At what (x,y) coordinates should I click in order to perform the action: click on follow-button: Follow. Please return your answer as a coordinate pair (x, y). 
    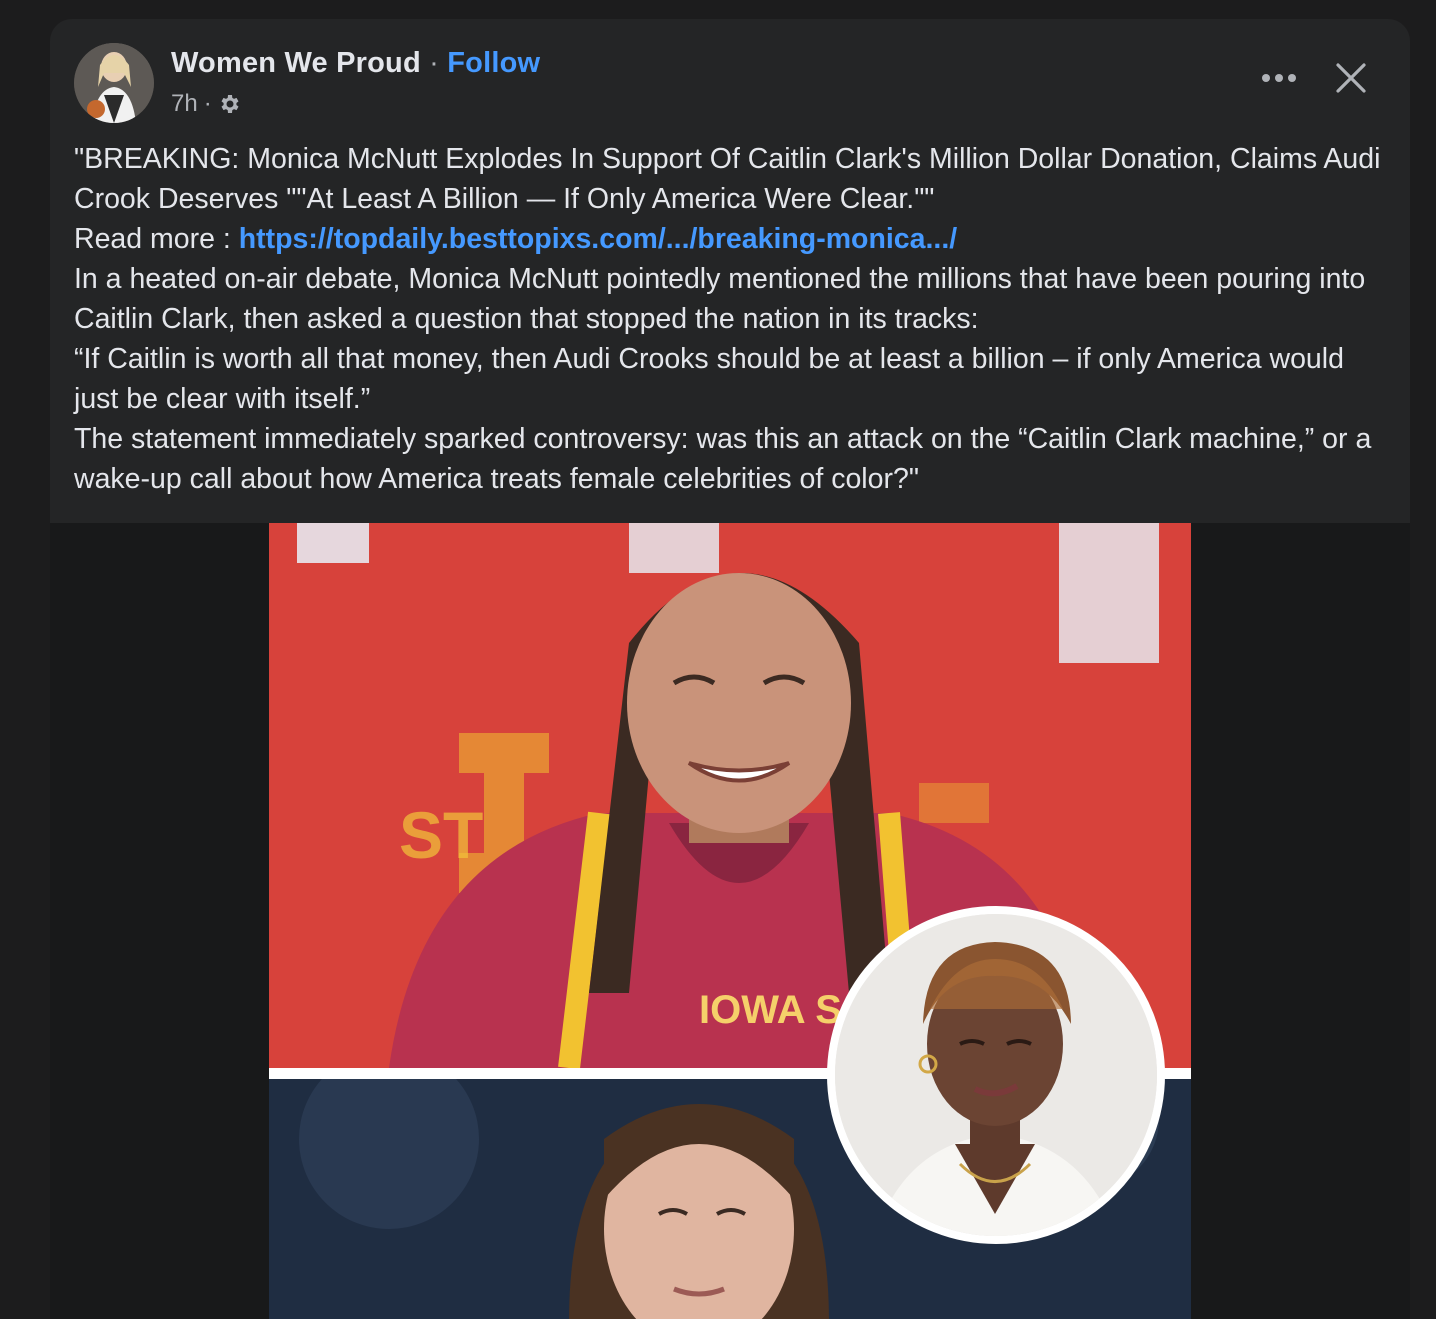
    Looking at the image, I should click on (493, 63).